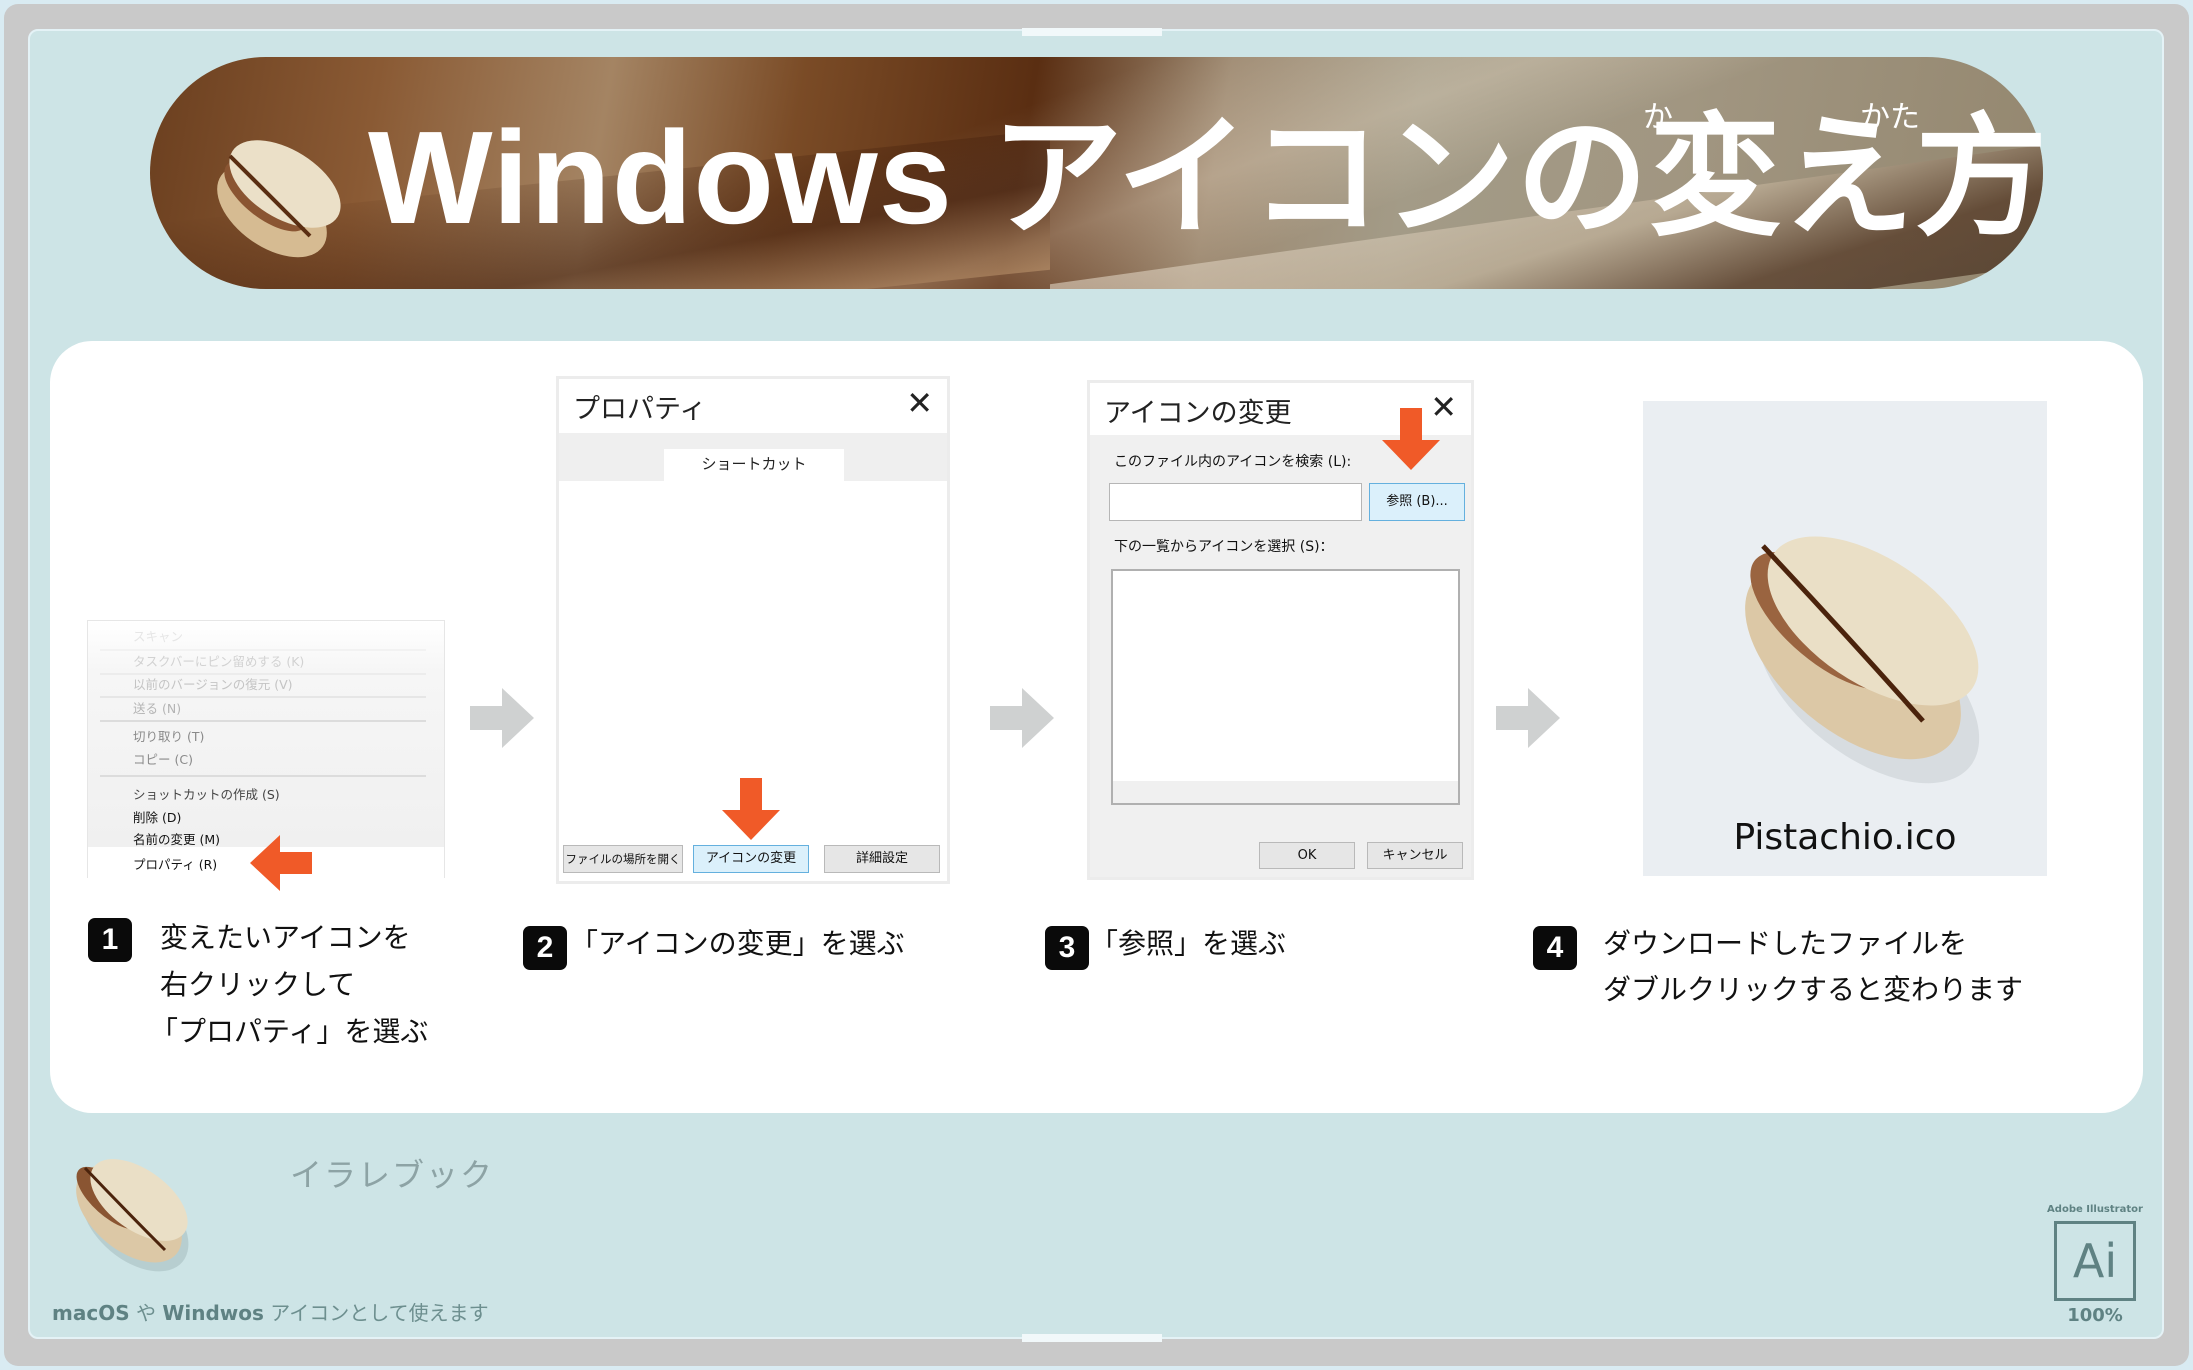 This screenshot has height=1370, width=2193. What do you see at coordinates (1307, 855) in the screenshot?
I see `ok-button: OK` at bounding box center [1307, 855].